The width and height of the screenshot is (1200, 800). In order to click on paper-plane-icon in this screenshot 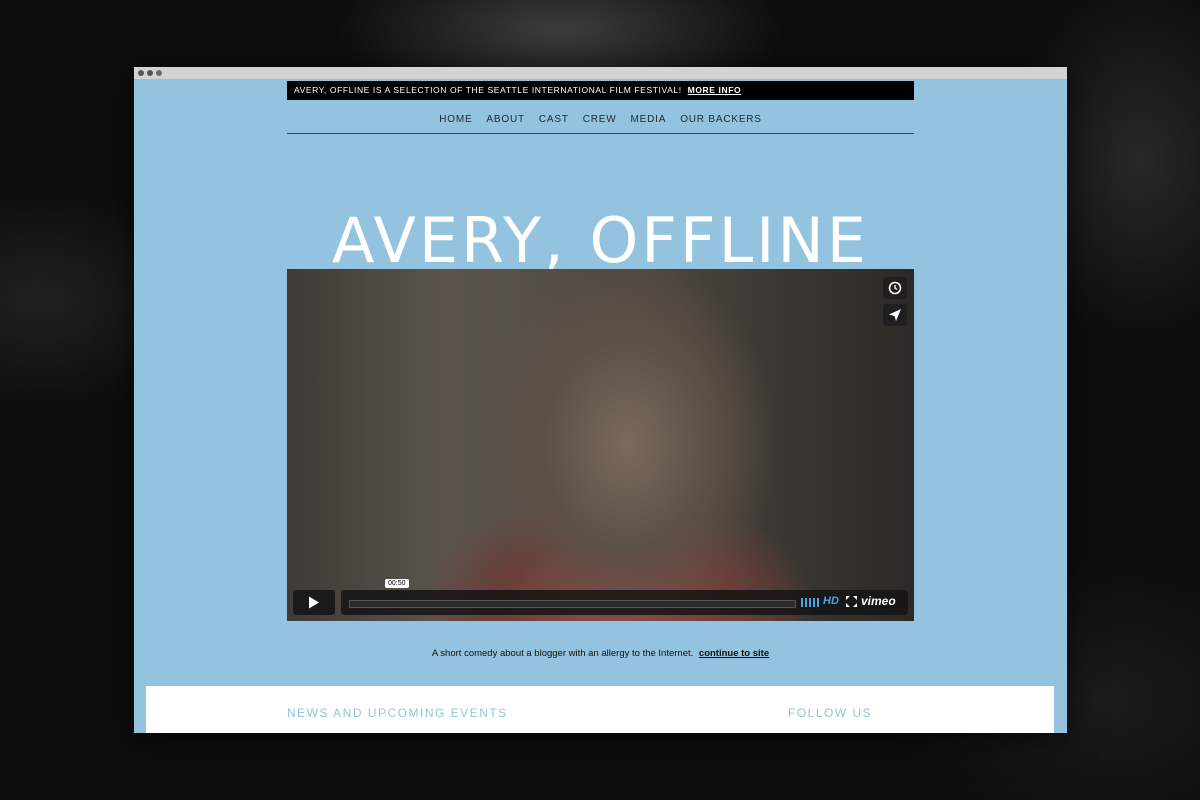, I will do `click(895, 315)`.